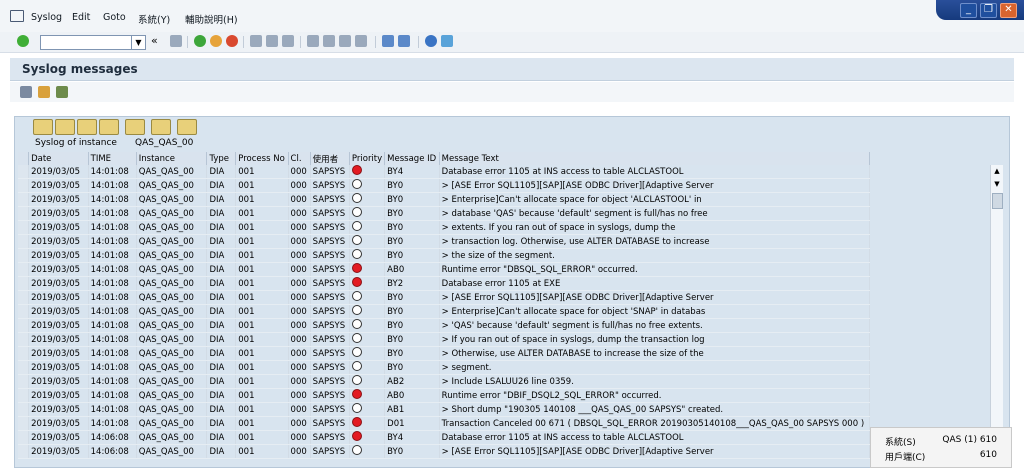 Image resolution: width=1024 pixels, height=468 pixels. Describe the element at coordinates (43, 127) in the screenshot. I see `sort-asc-icon` at that location.